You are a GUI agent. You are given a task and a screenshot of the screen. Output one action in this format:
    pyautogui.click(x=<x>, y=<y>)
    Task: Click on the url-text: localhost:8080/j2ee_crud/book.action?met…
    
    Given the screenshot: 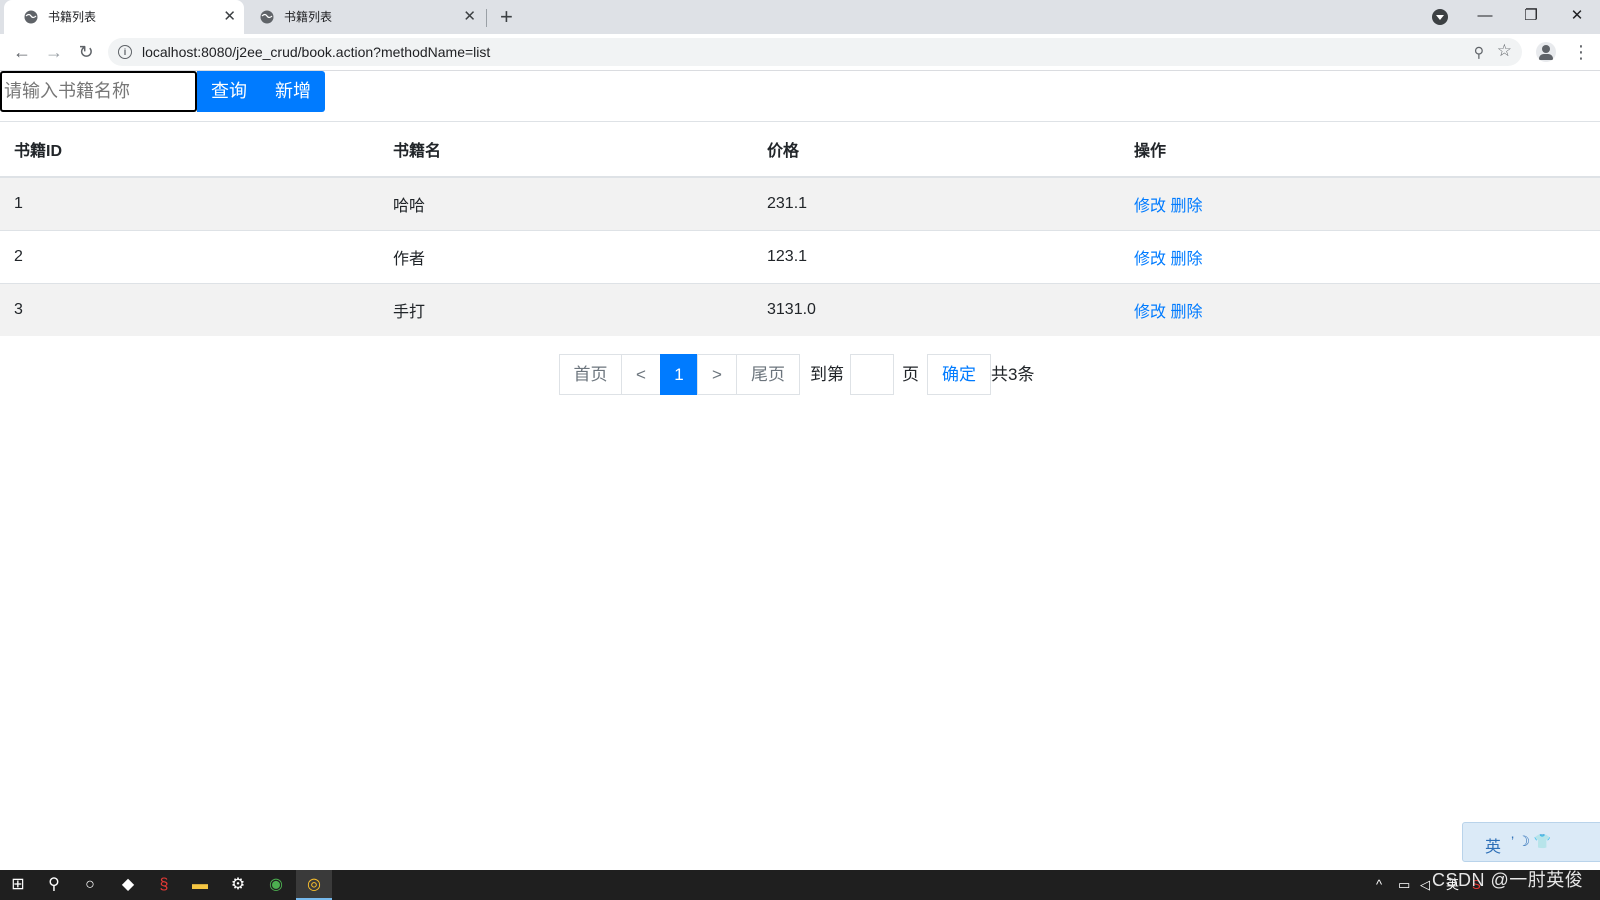 What is the action you would take?
    pyautogui.click(x=316, y=52)
    